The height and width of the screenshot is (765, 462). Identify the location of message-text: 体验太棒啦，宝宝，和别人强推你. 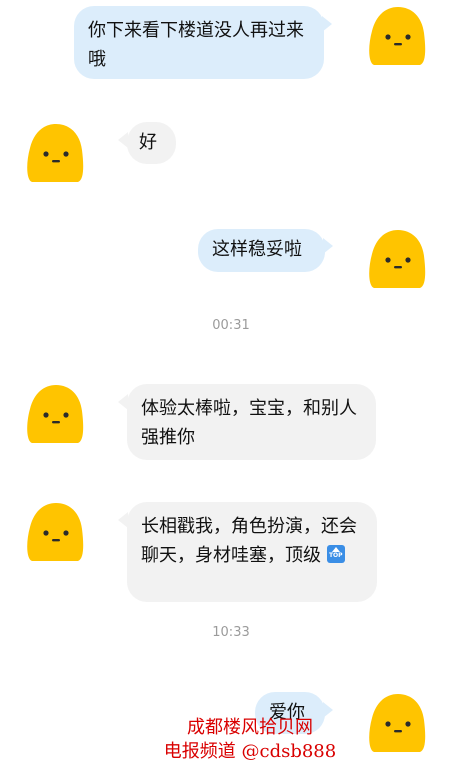
(249, 423).